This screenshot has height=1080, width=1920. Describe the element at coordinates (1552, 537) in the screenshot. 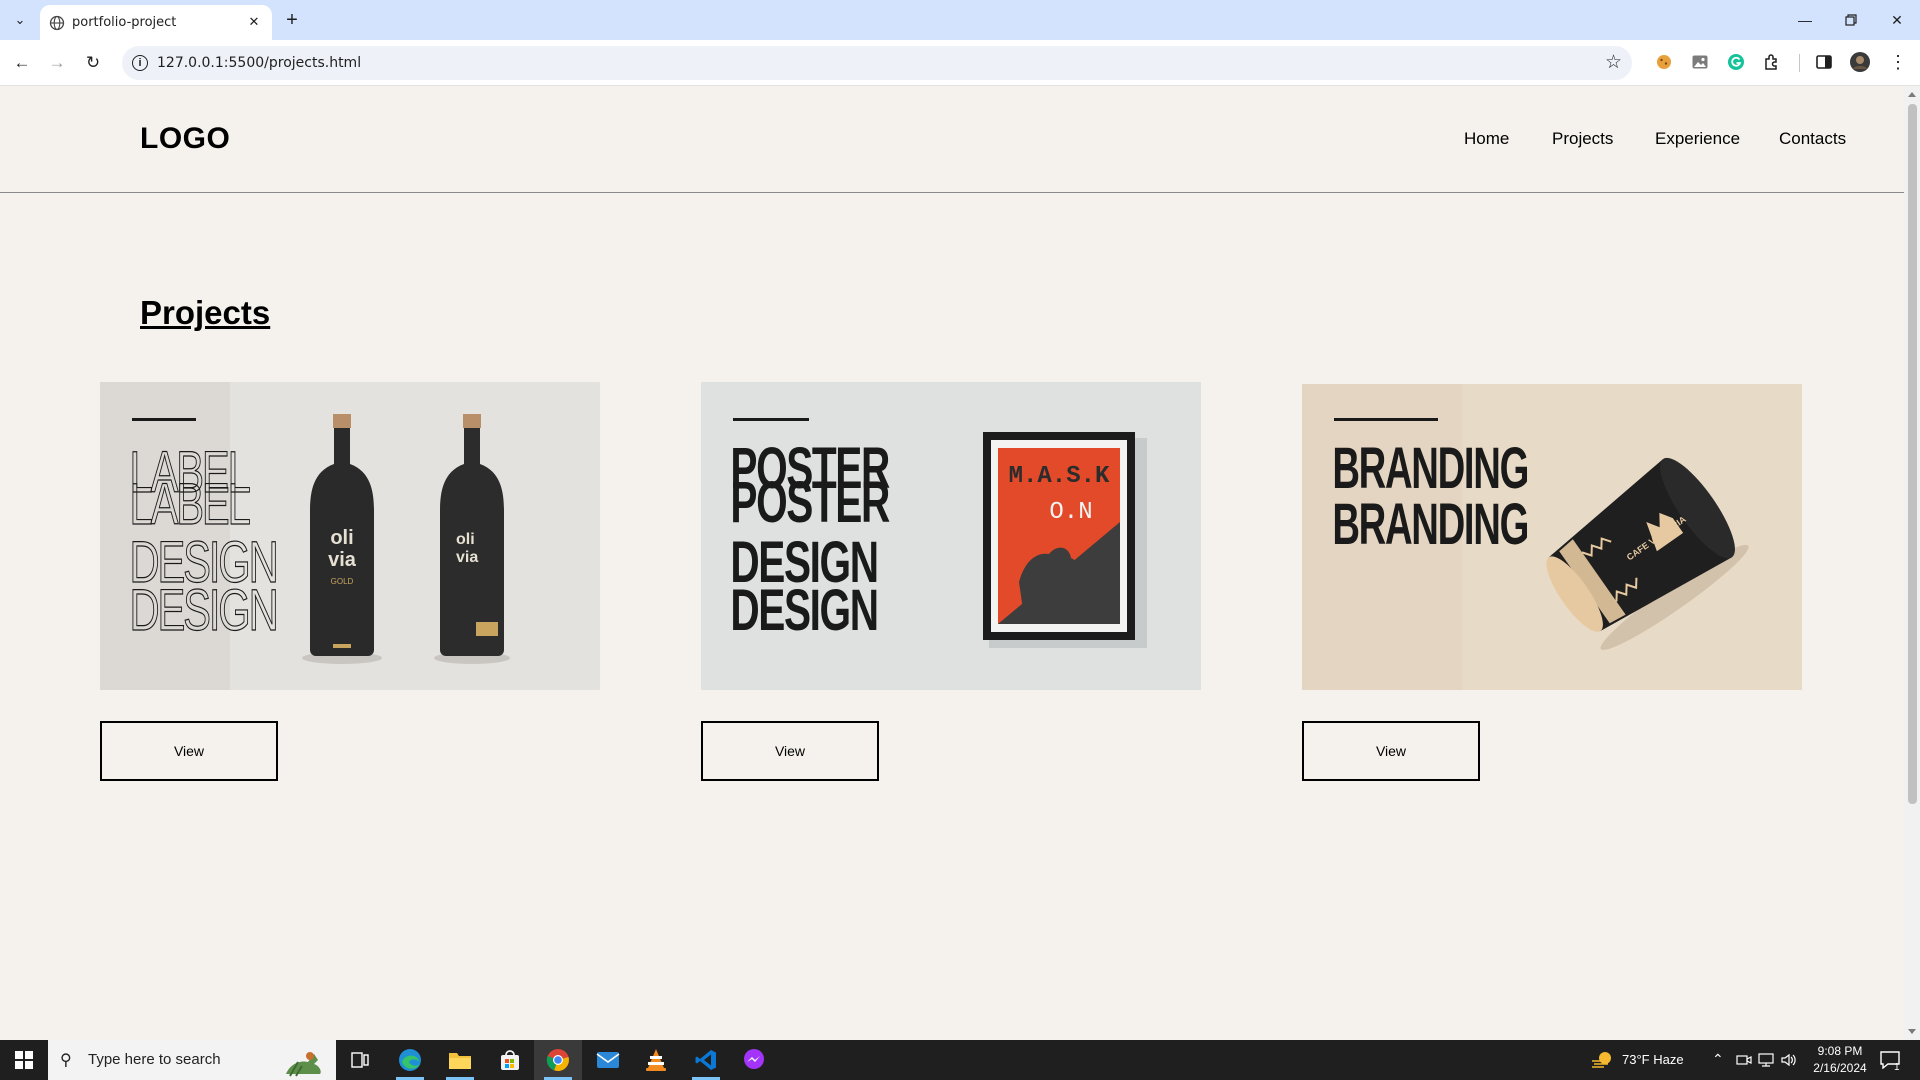

I see `branding-image: BRANDING BRANDING CAFE VICTORIA` at that location.